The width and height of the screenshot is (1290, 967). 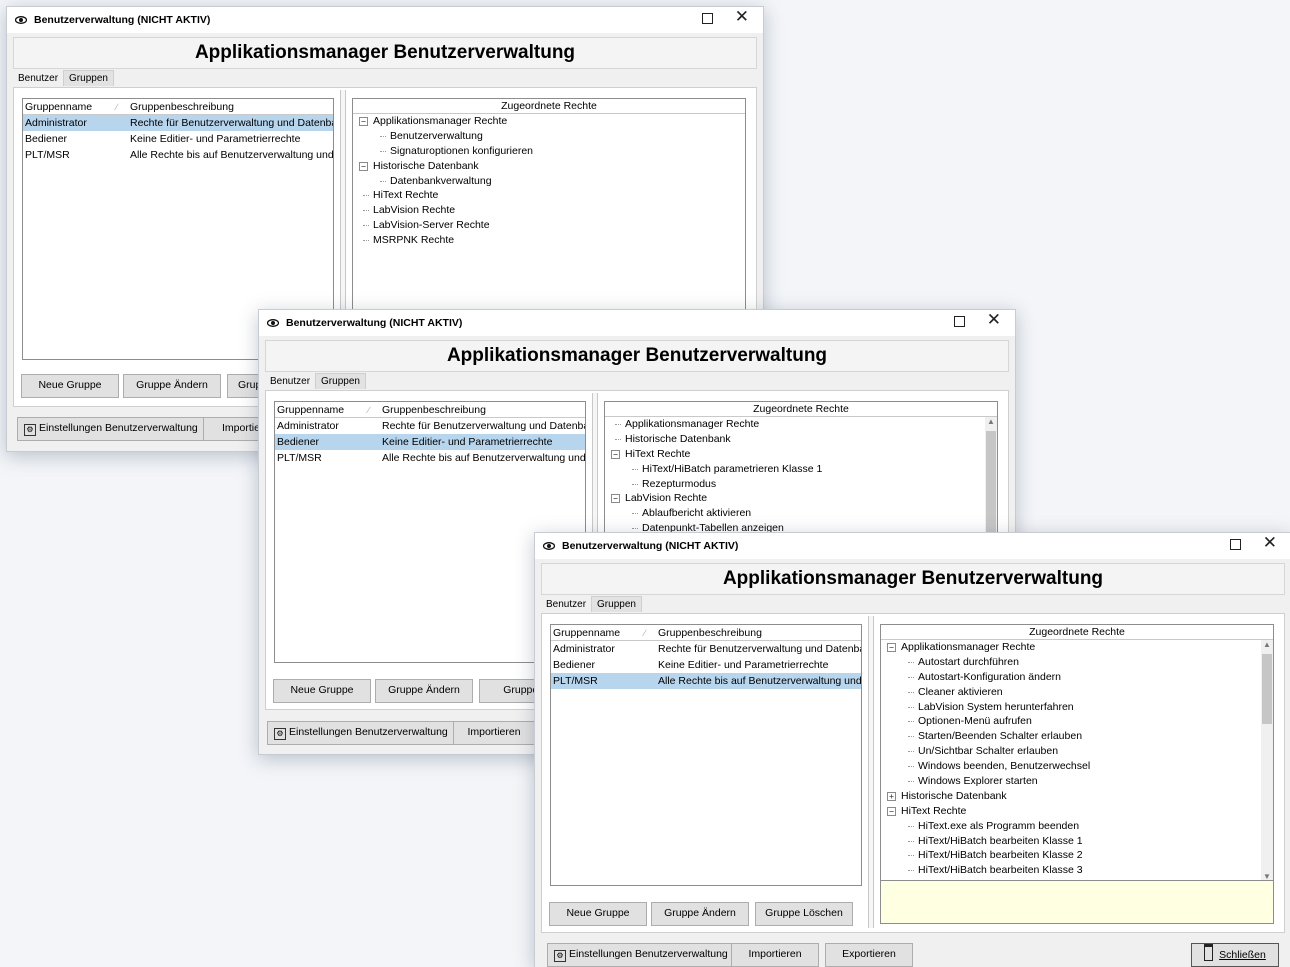 I want to click on tree-item: HiText/HiBatch parametrieren Klasse 1, so click(x=801, y=469).